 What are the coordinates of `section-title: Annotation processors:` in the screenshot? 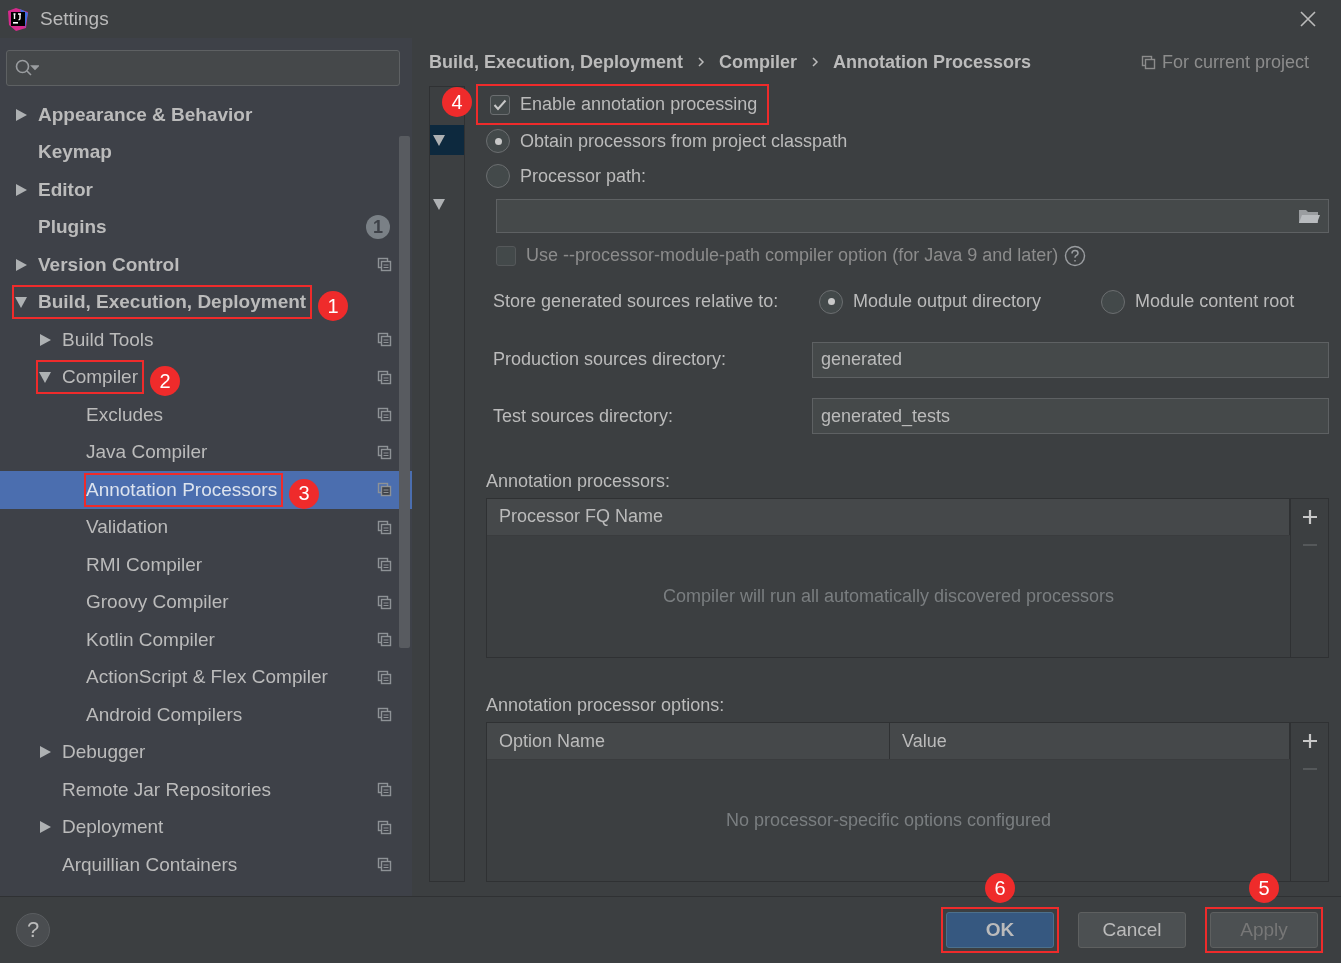 It's located at (578, 481).